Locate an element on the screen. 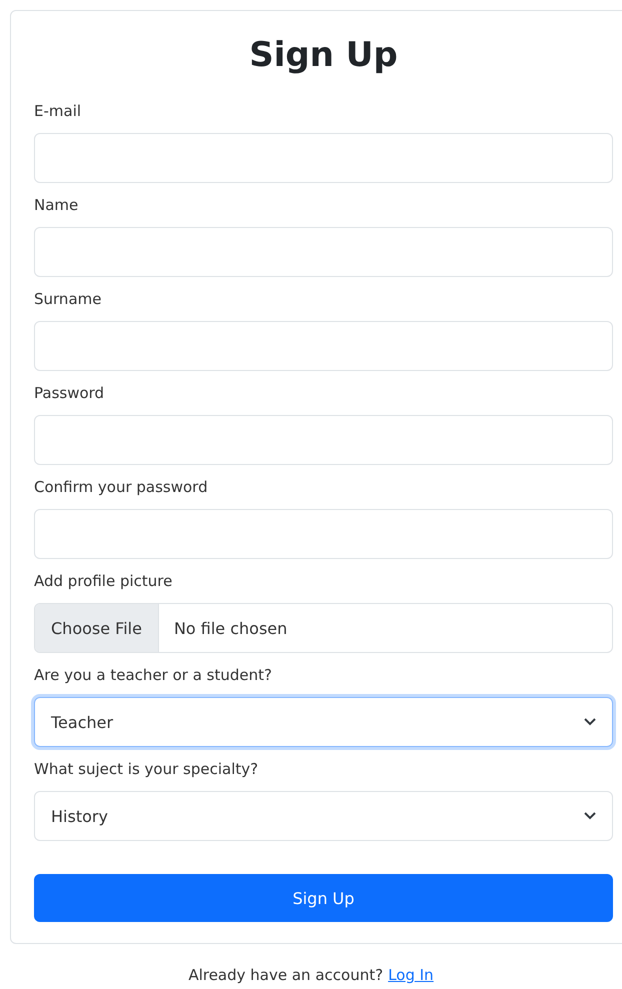  choose-file-button: Choose File is located at coordinates (97, 628).